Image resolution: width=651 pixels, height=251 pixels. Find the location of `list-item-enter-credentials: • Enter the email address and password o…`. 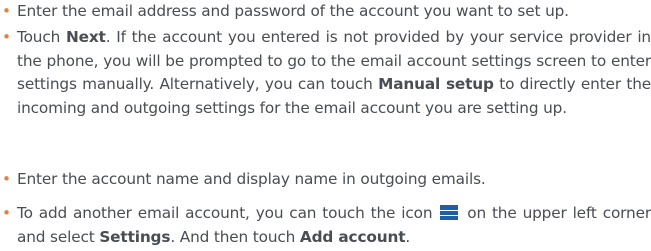

list-item-enter-credentials: • Enter the email address and password o… is located at coordinates (325, 12).